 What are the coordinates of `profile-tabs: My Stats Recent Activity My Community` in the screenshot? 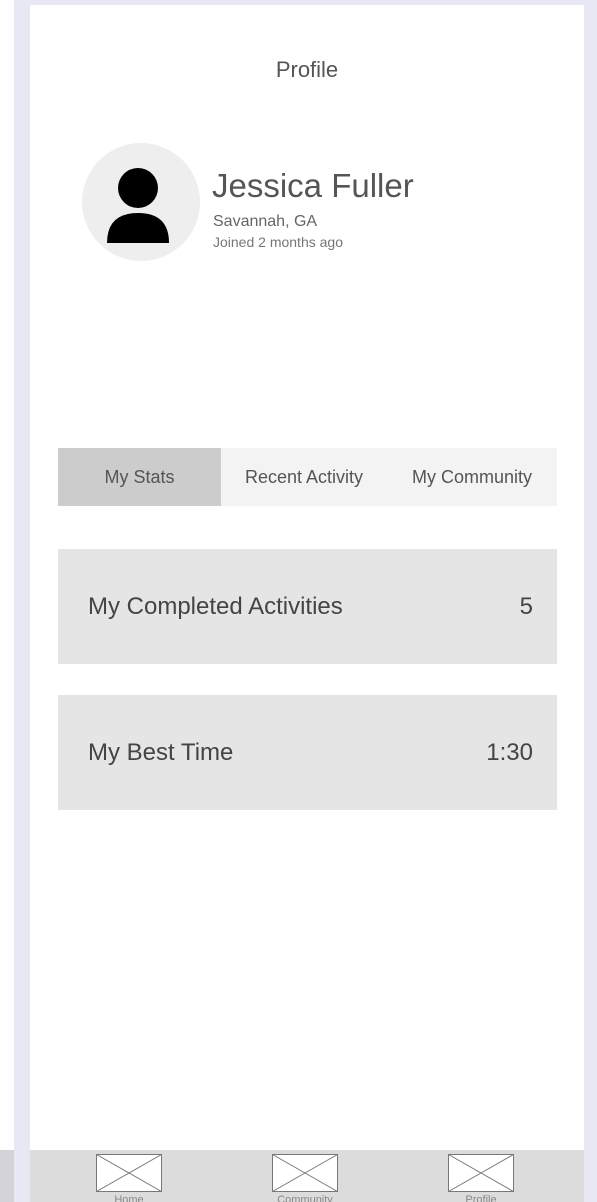 It's located at (307, 477).